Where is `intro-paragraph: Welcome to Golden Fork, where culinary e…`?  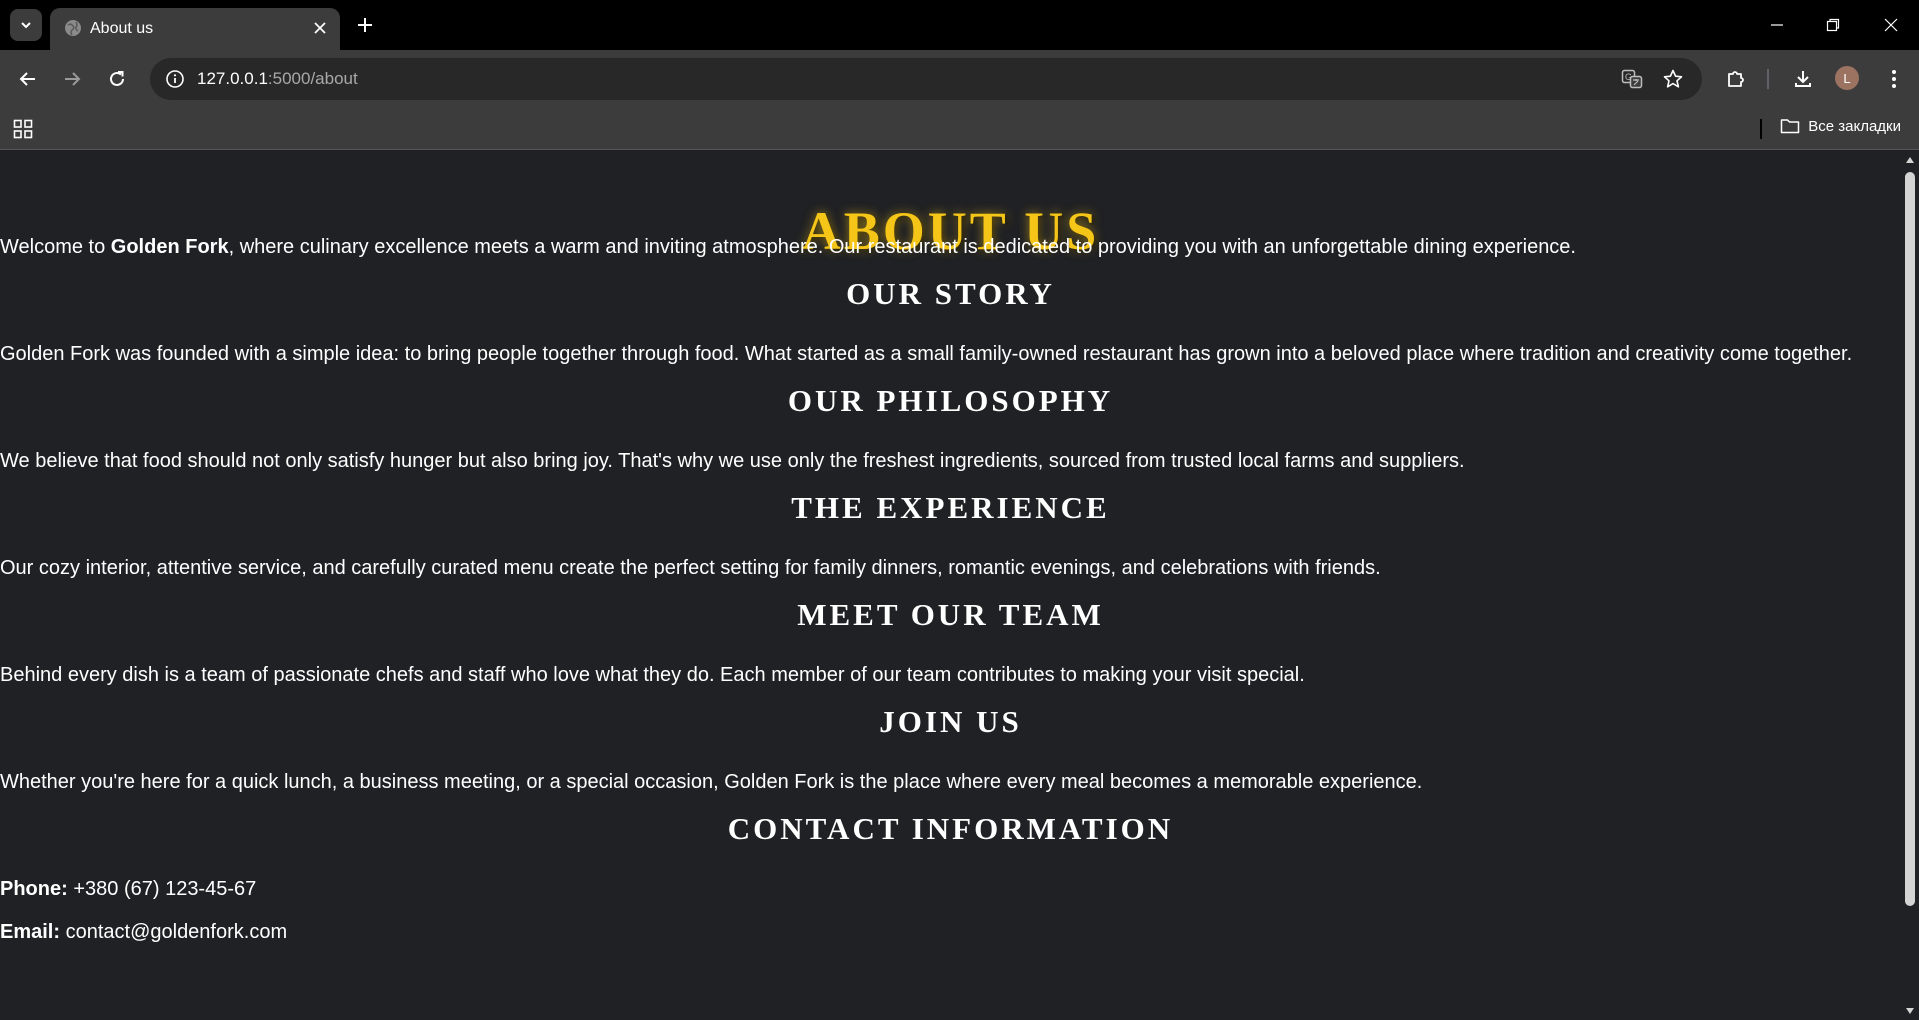
intro-paragraph: Welcome to Golden Fork, where culinary e… is located at coordinates (788, 247).